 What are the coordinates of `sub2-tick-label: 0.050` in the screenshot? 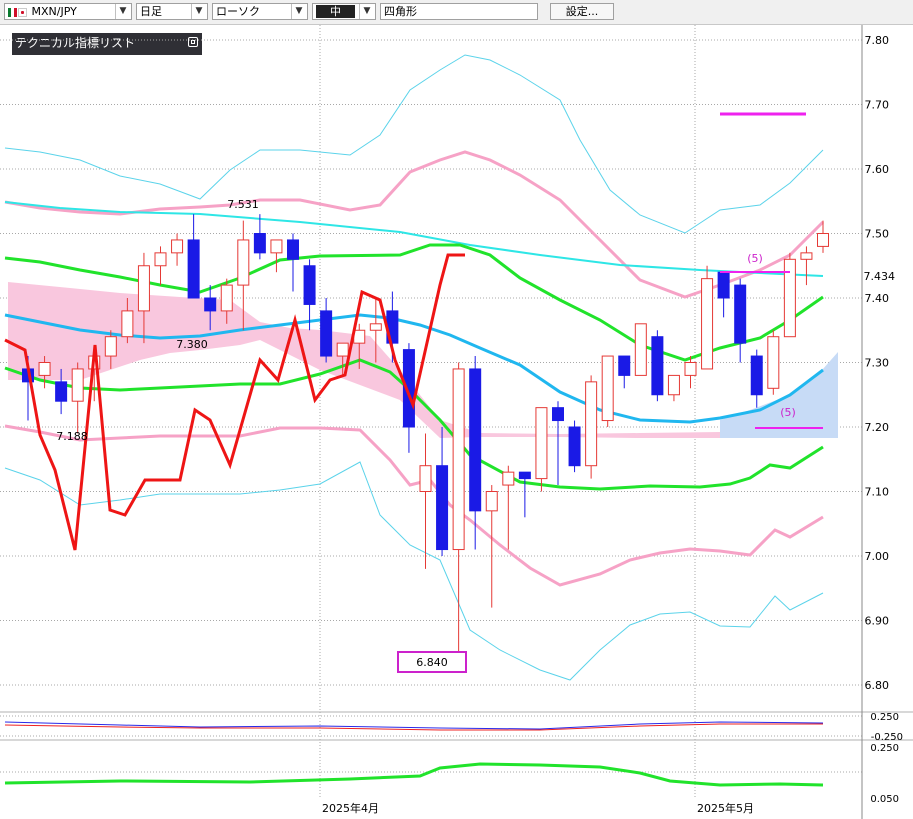 It's located at (884, 799).